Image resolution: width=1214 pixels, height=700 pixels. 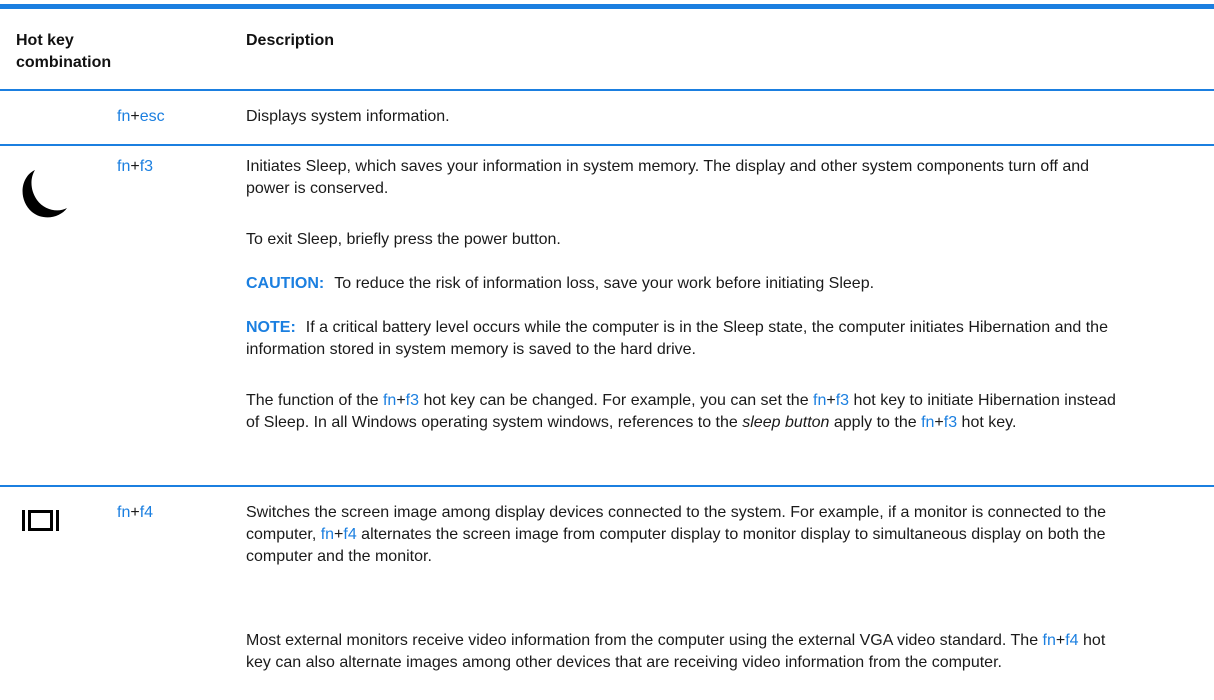 I want to click on desc-paragraph: Displays system information., so click(x=348, y=116).